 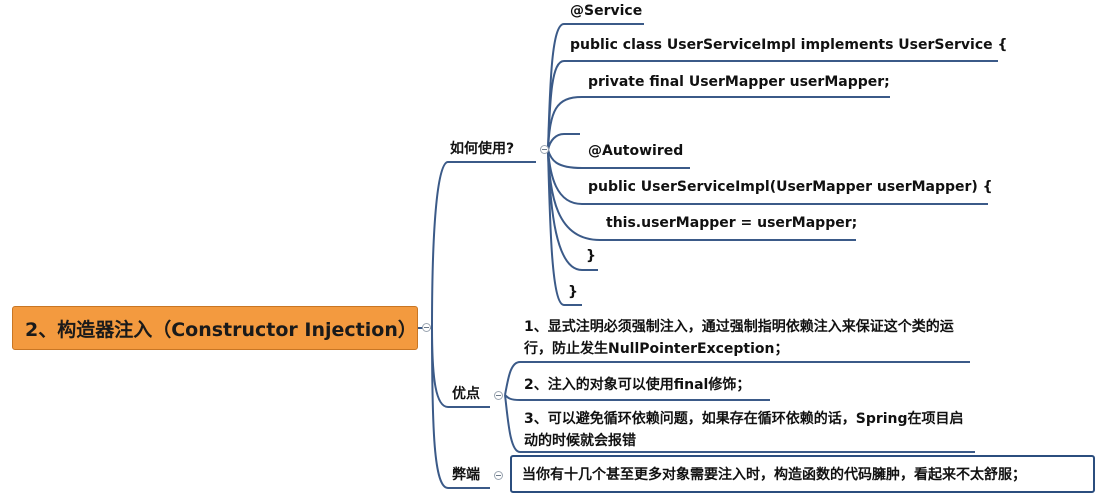 I want to click on code-line: this.userMapper = userMapper;, so click(x=731, y=223).